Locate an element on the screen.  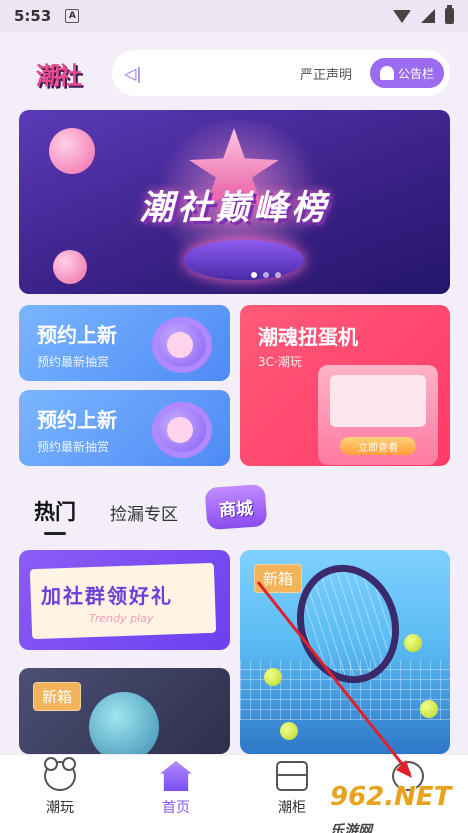
speaker-icon: ◁| is located at coordinates (133, 73).